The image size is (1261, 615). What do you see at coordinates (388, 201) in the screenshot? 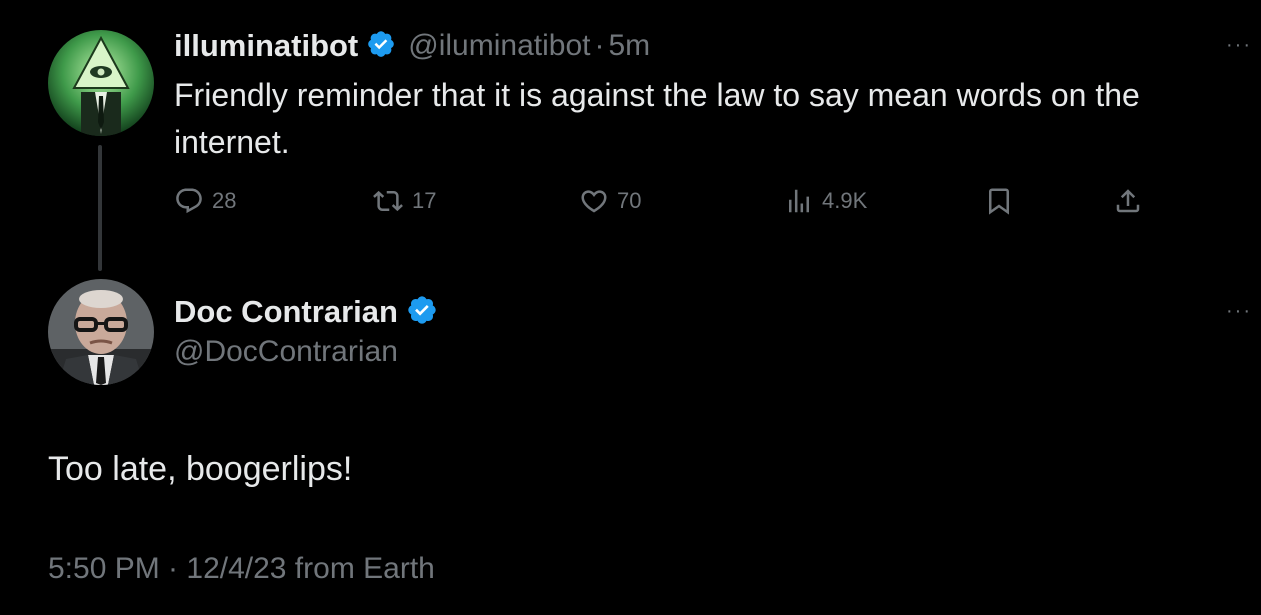
I see `retweet-icon` at bounding box center [388, 201].